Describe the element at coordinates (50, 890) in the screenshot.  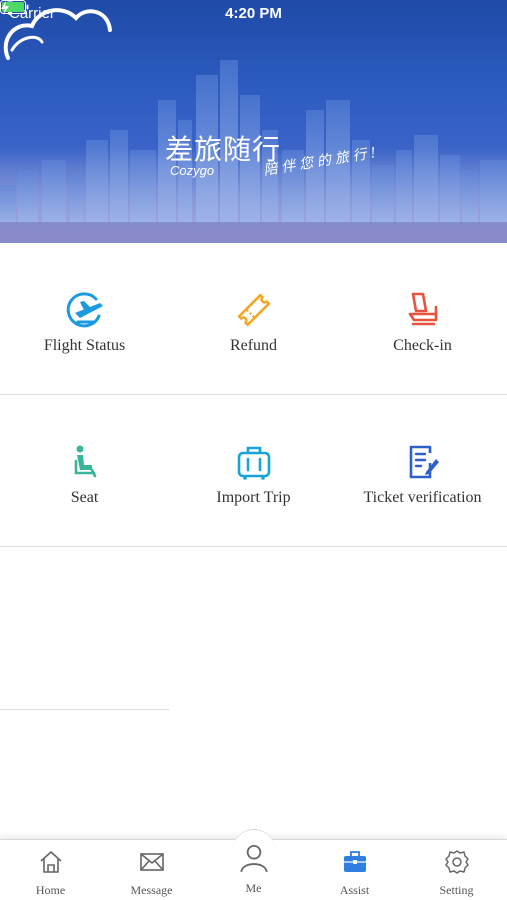
I see `tab-label: Home` at that location.